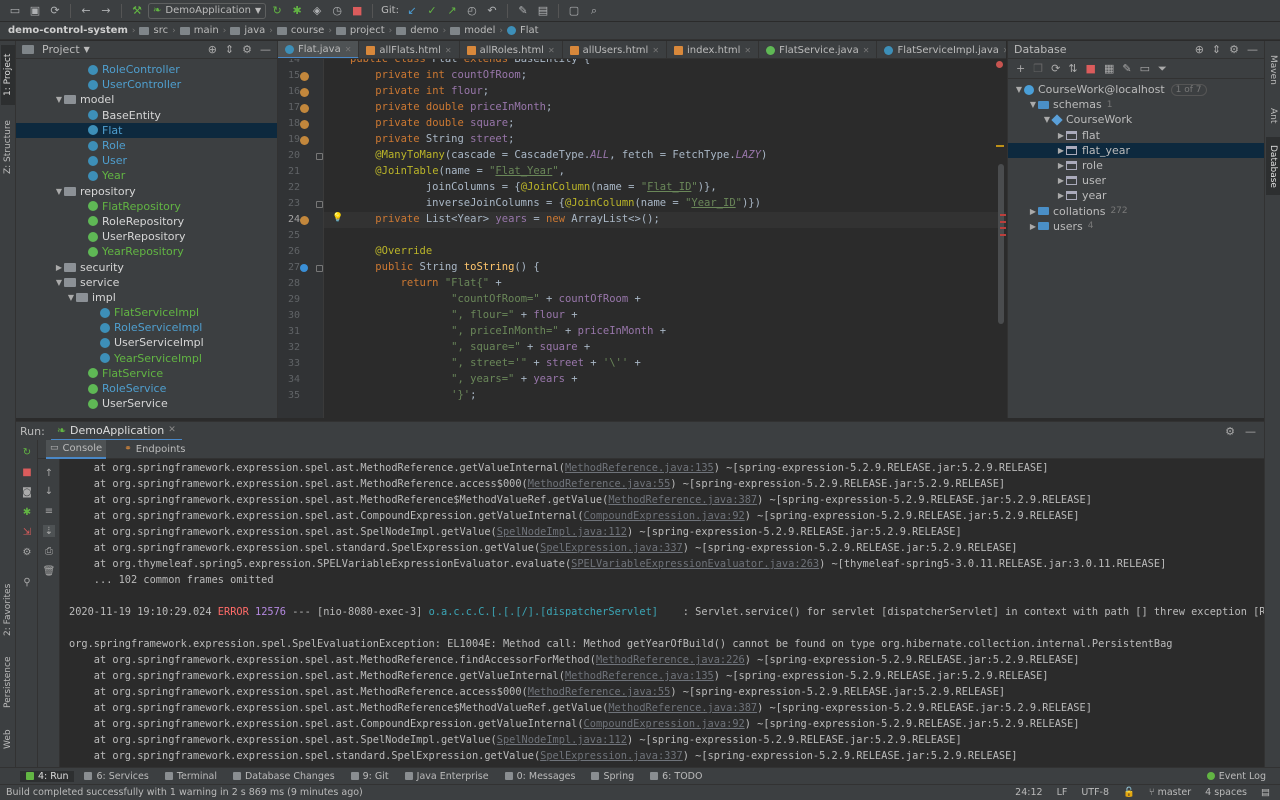  I want to click on folder-open-icon: ▭, so click(15, 11).